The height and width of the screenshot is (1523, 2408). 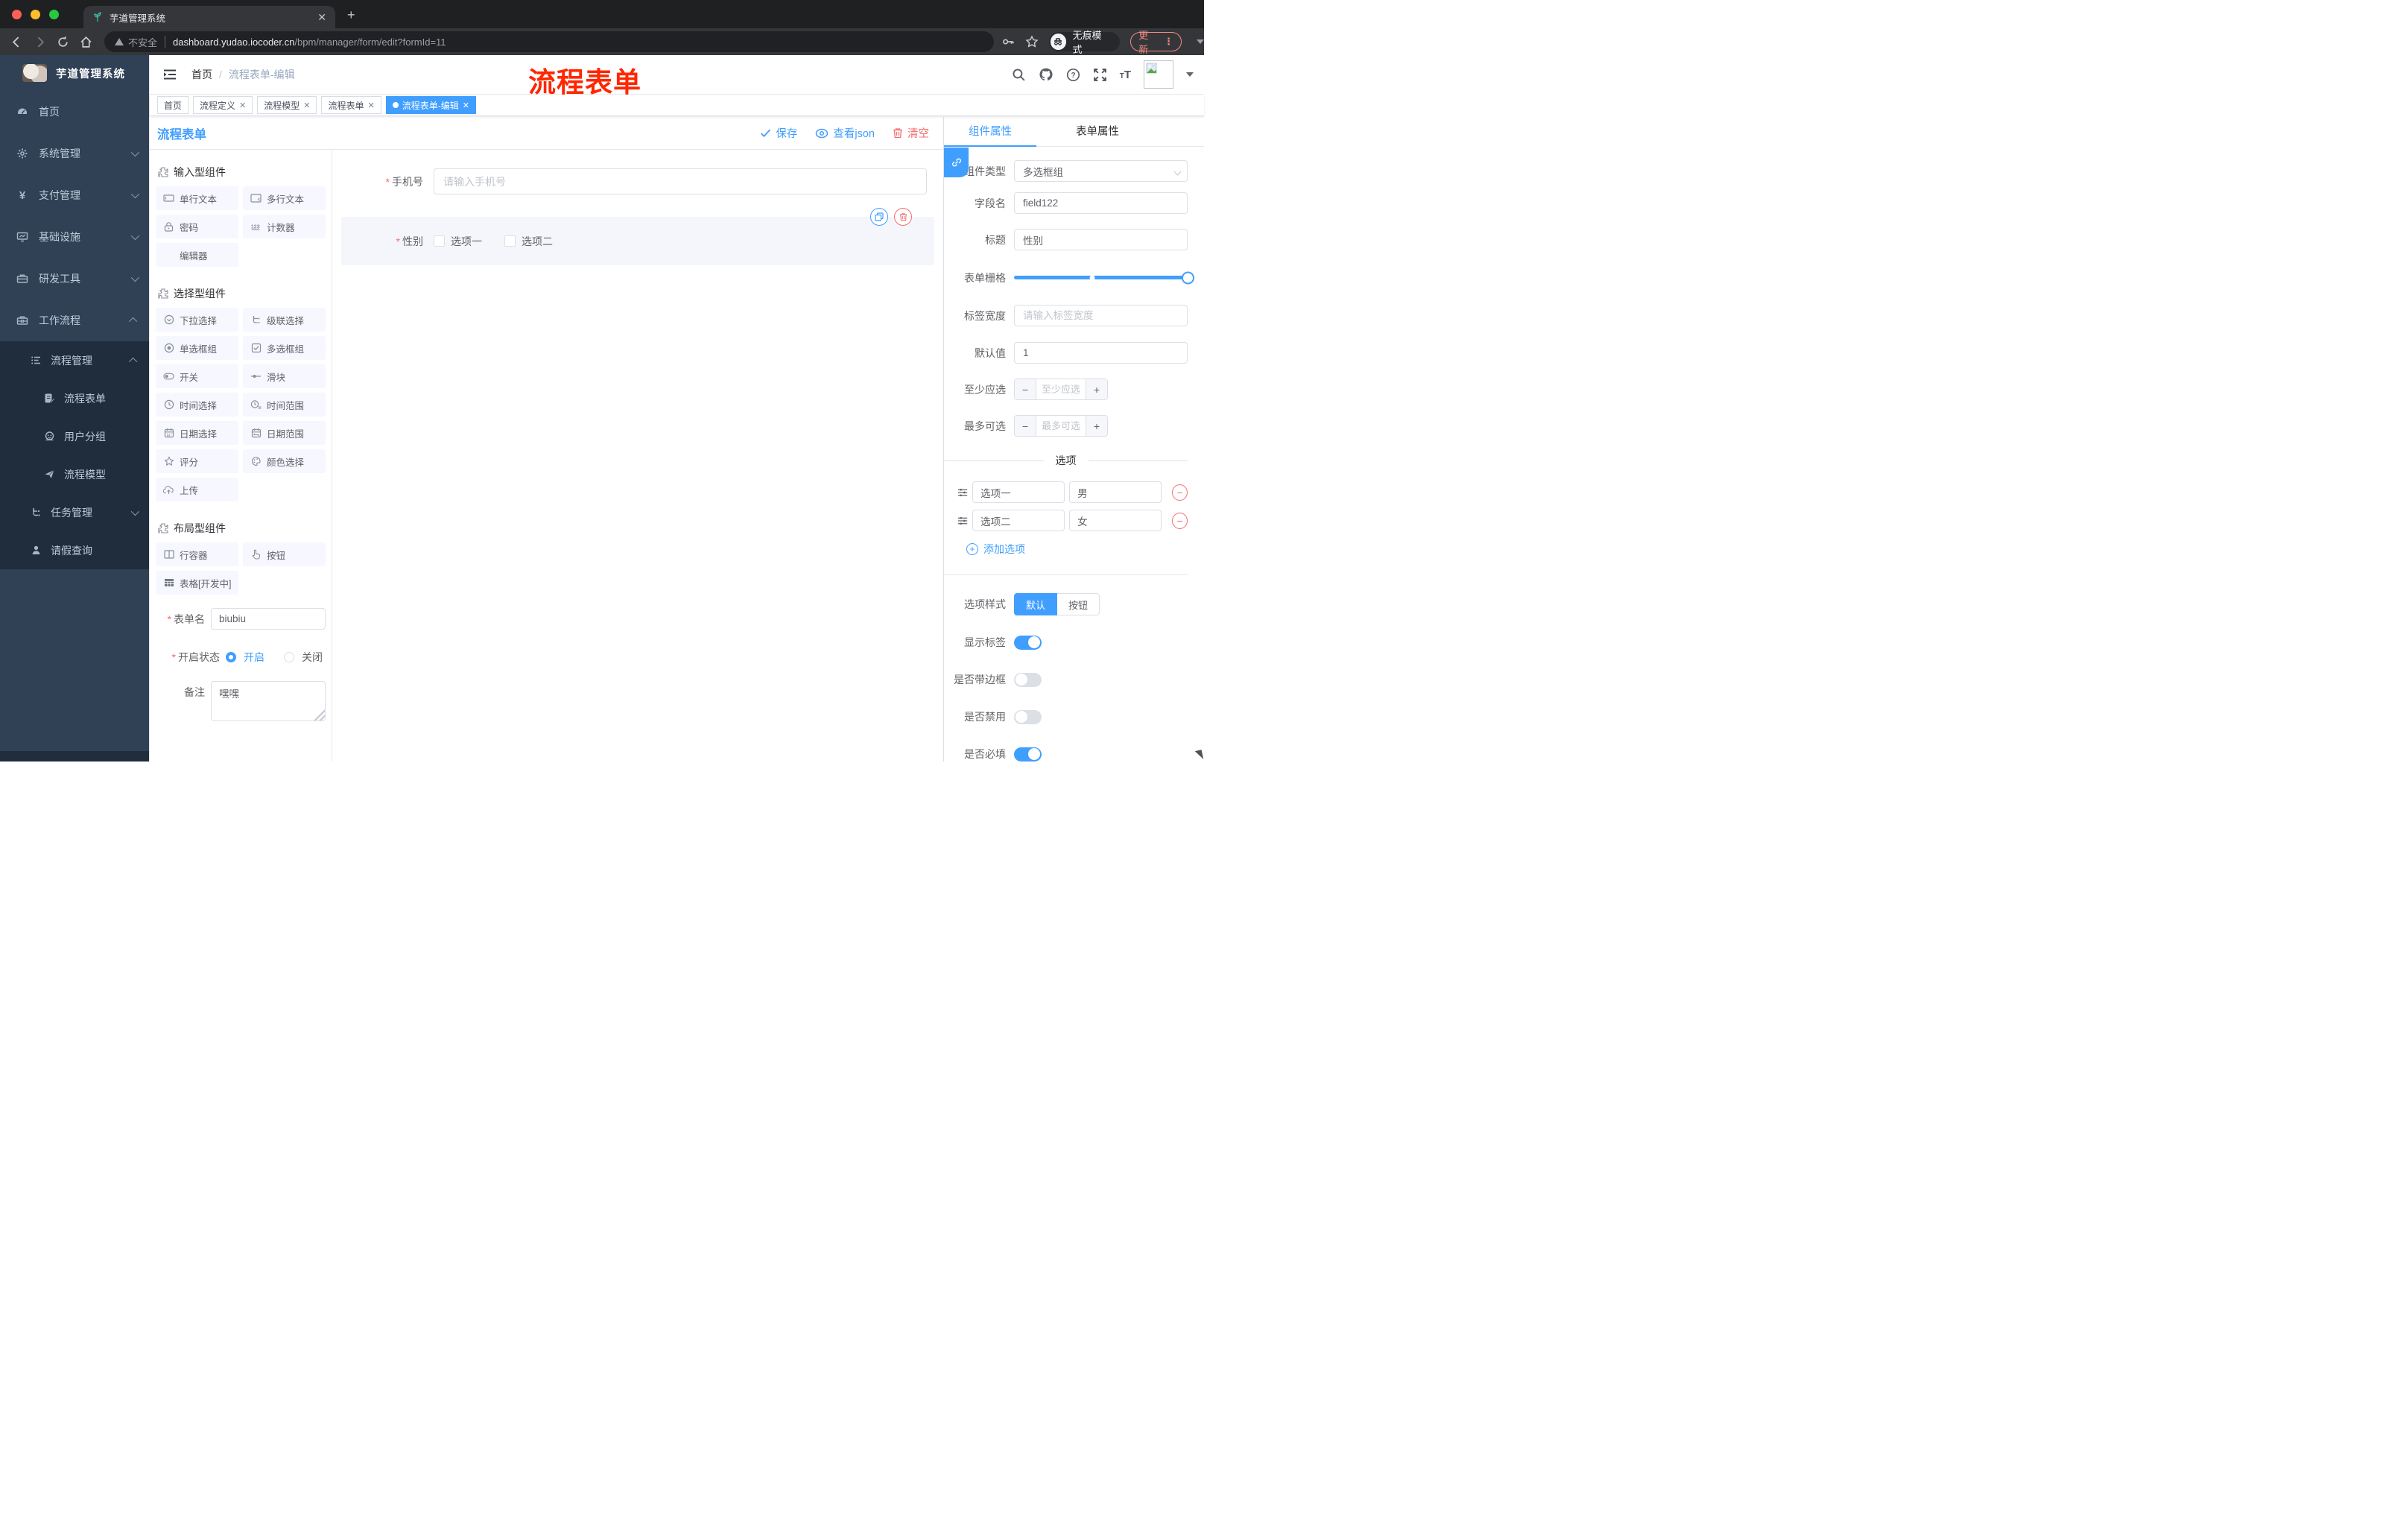 I want to click on gender-option1-label: 选项一, so click(x=466, y=241).